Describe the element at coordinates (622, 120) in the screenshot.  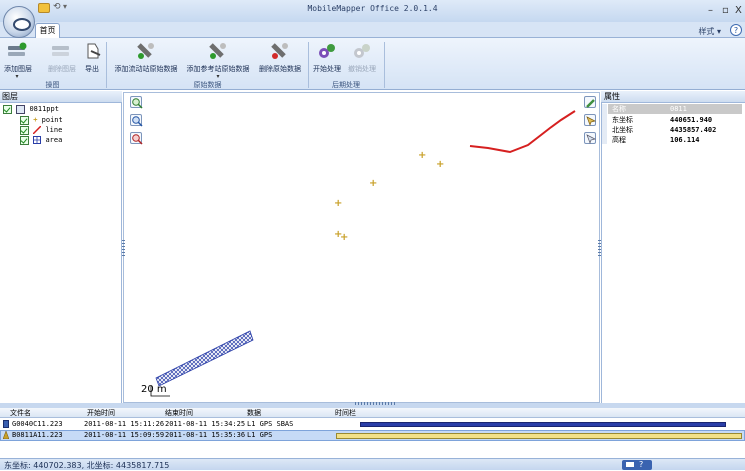
I see `property-key: 东坐标` at that location.